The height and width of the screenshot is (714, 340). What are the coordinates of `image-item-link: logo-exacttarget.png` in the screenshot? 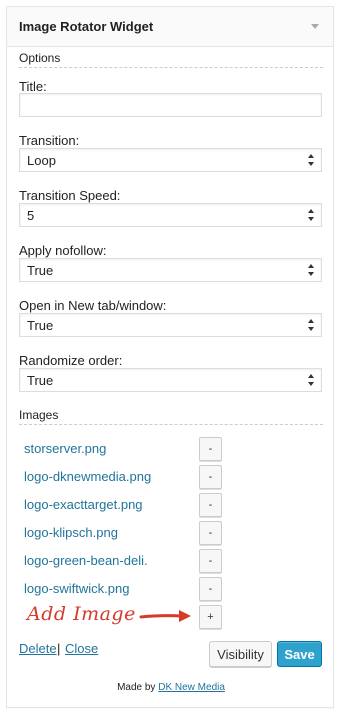 It's located at (83, 504).